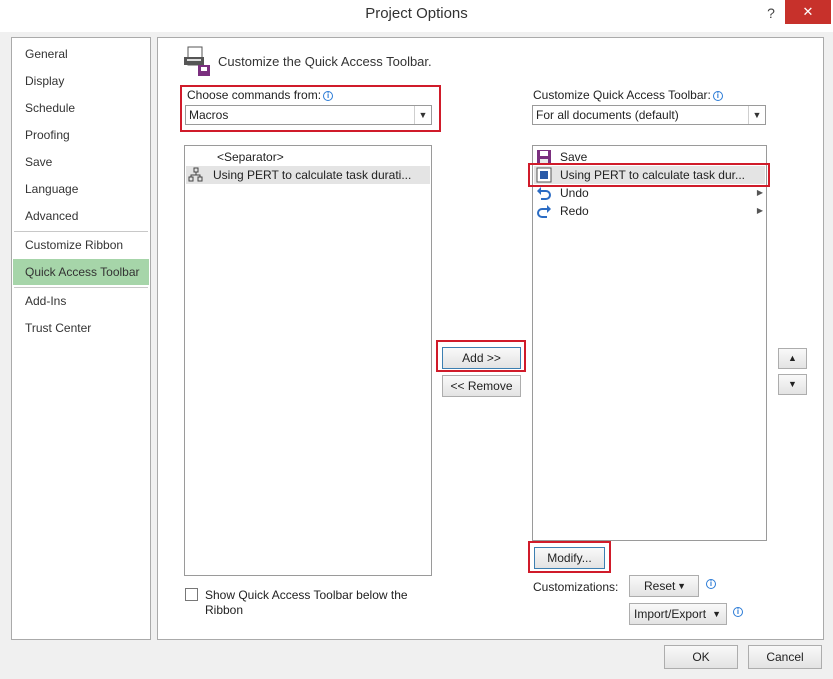 The image size is (833, 679). I want to click on choose-commands-dropdown: Macros ▼, so click(308, 115).